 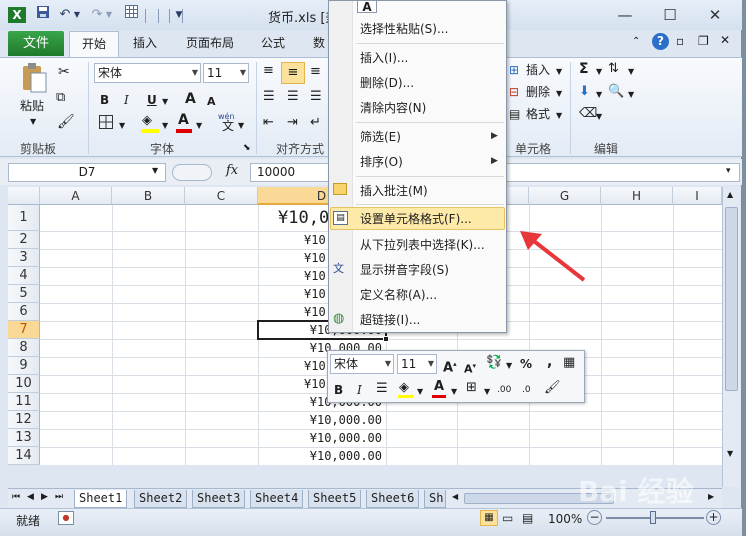 I want to click on find-select-icon: 🔍, so click(x=616, y=92).